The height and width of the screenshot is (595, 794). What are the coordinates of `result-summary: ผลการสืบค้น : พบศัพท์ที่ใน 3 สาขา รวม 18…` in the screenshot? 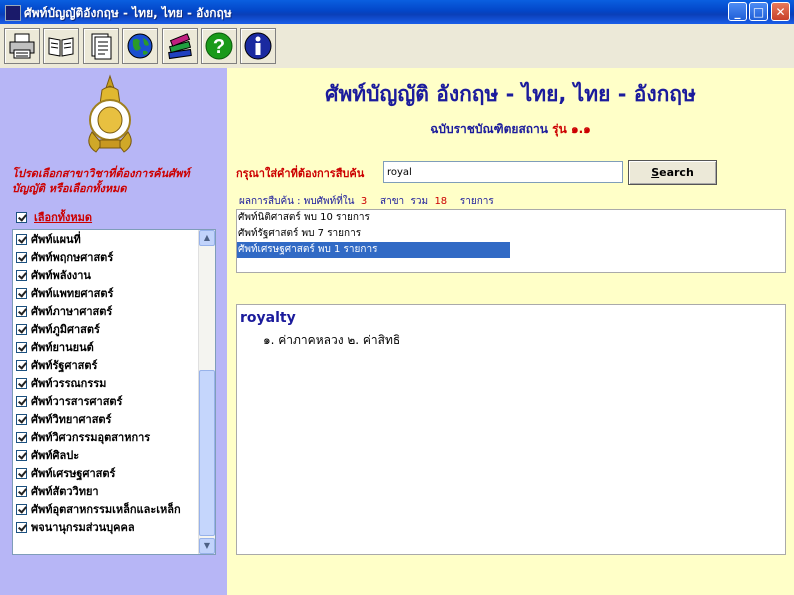 It's located at (366, 201).